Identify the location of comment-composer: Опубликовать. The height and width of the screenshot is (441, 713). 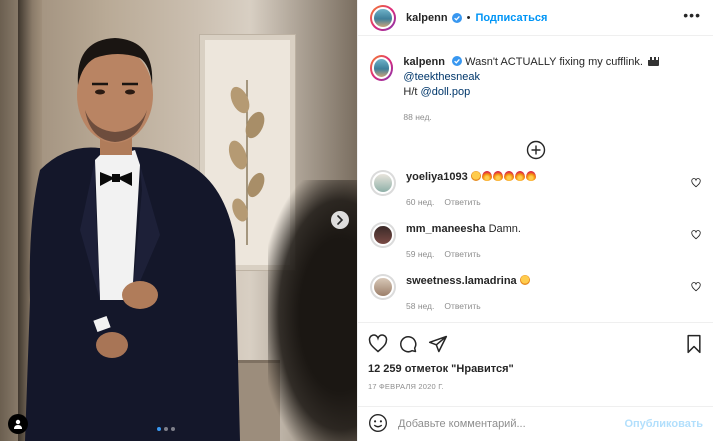
(535, 423).